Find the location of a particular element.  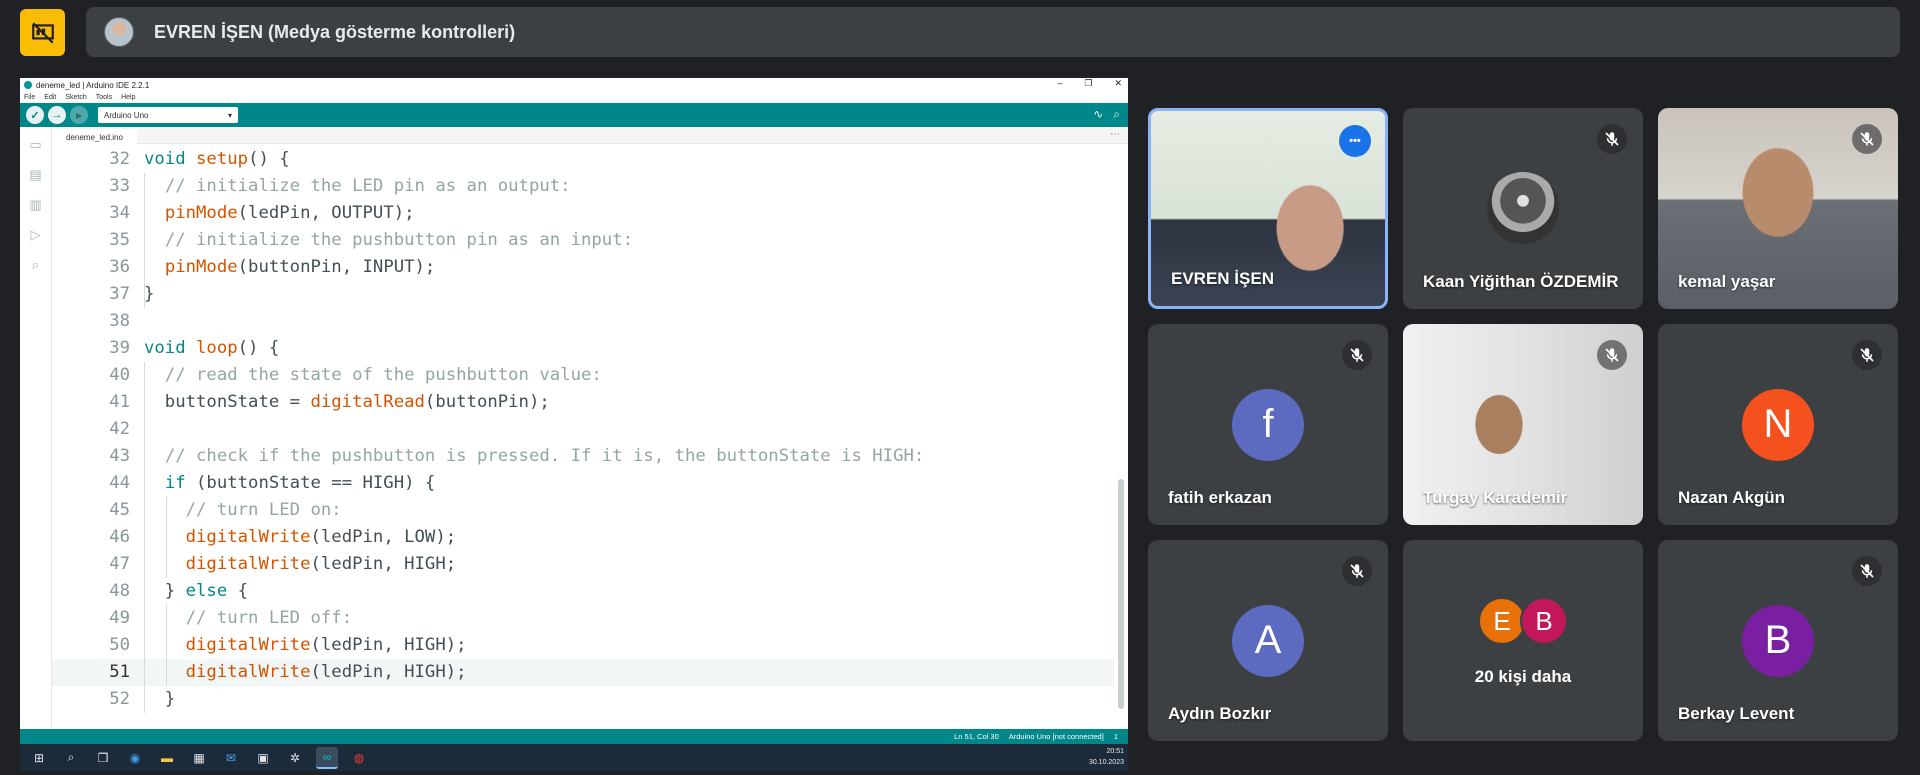

boards-manager-icon: ▤ is located at coordinates (35, 175).